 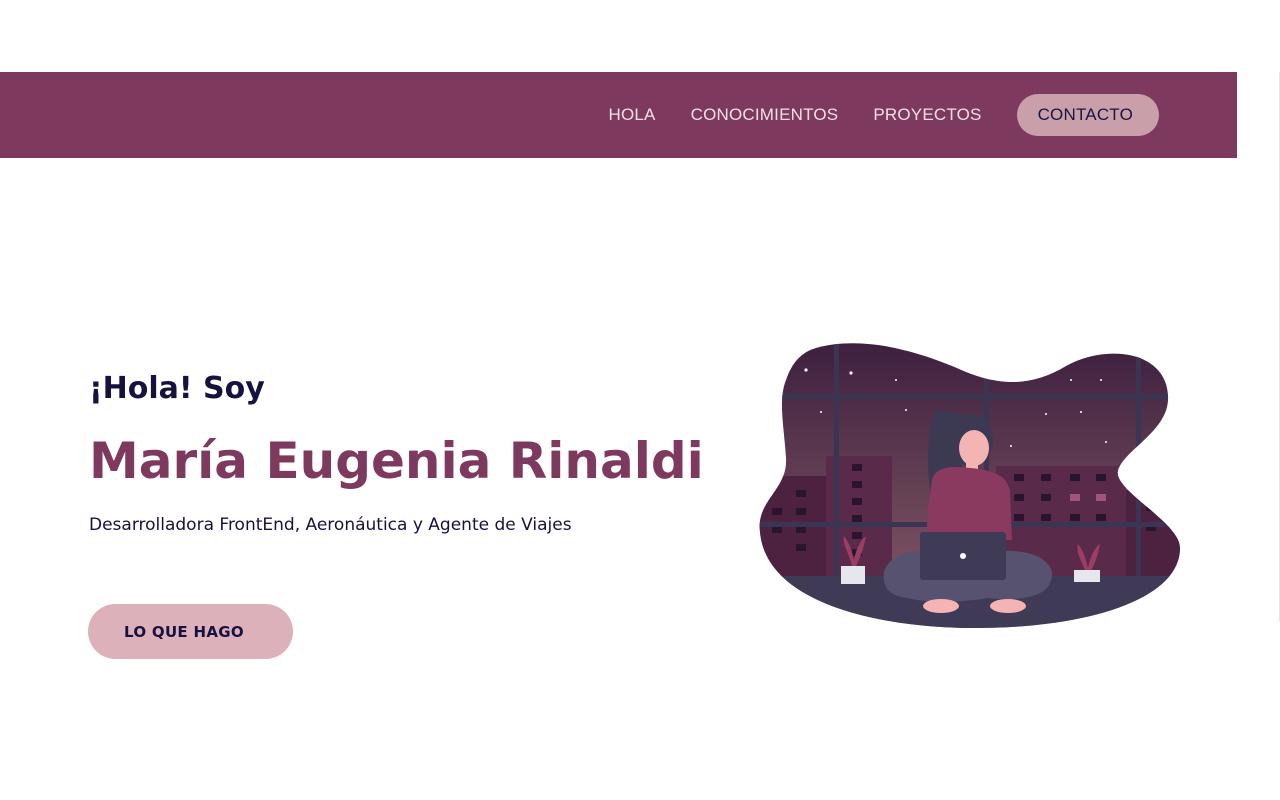 What do you see at coordinates (1087, 115) in the screenshot?
I see `contact-button: CONTACTO` at bounding box center [1087, 115].